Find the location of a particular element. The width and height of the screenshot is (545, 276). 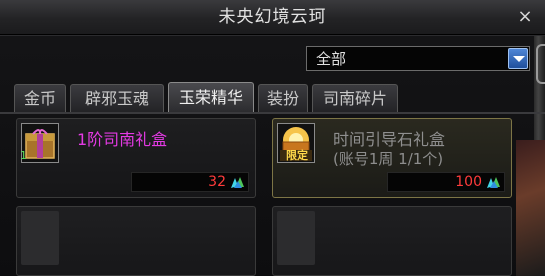

shop-item-card: 限定 时间引导石礼盒 (账号1周 1/1个) 100 is located at coordinates (392, 158).